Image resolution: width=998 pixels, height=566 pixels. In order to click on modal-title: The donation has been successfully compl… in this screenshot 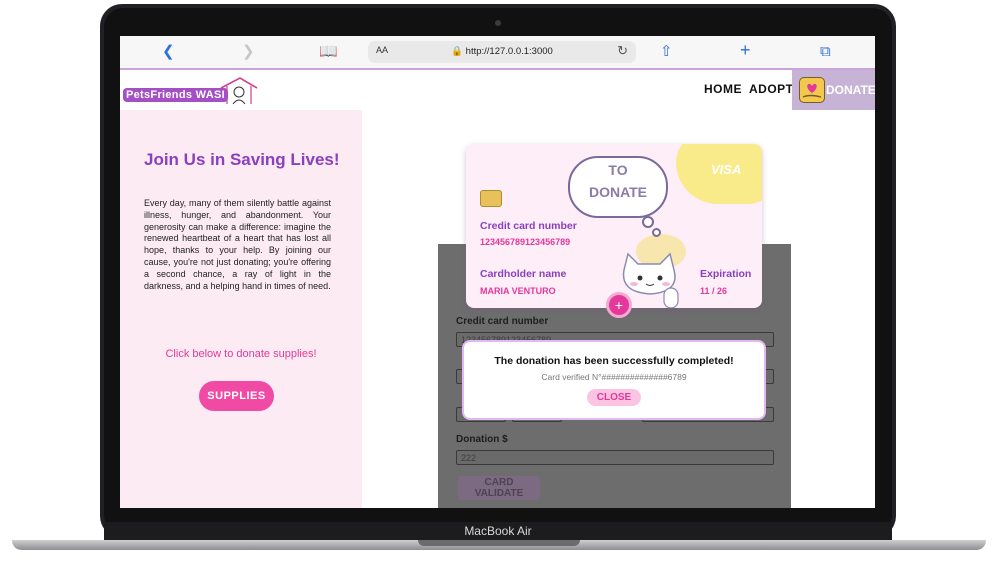, I will do `click(614, 361)`.